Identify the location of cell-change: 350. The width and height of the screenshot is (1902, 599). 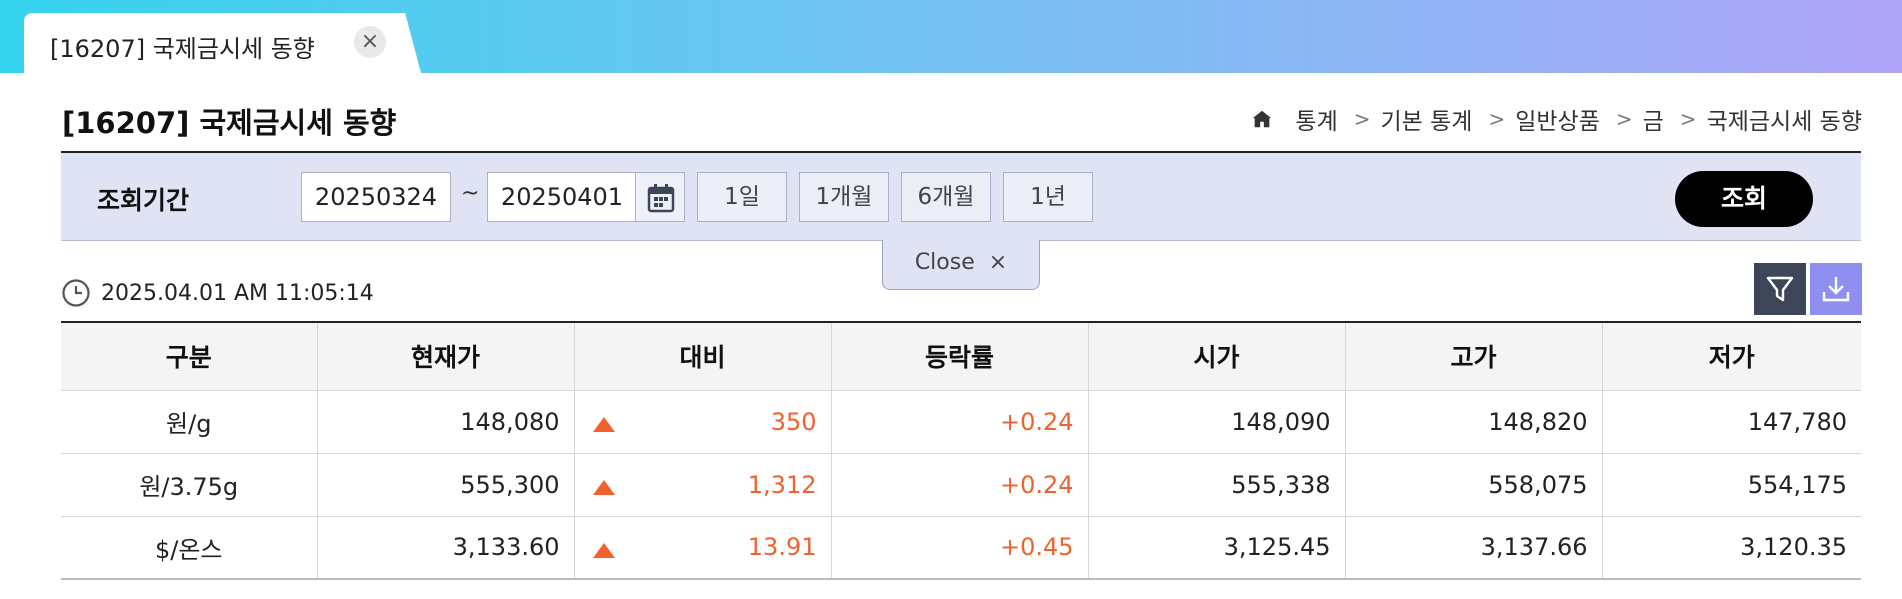
(703, 422).